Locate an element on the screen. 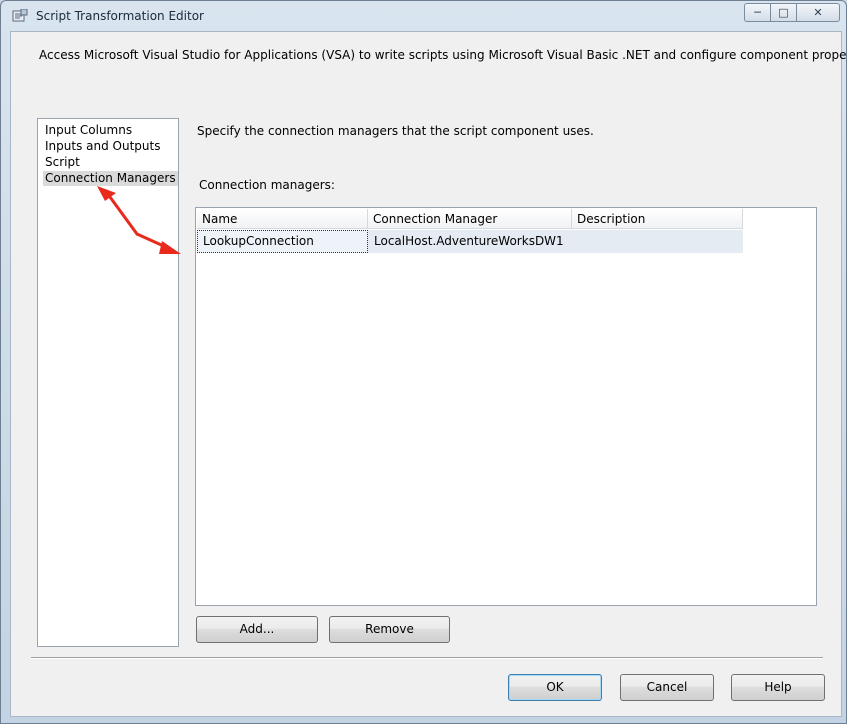  footer-divider is located at coordinates (427, 658).